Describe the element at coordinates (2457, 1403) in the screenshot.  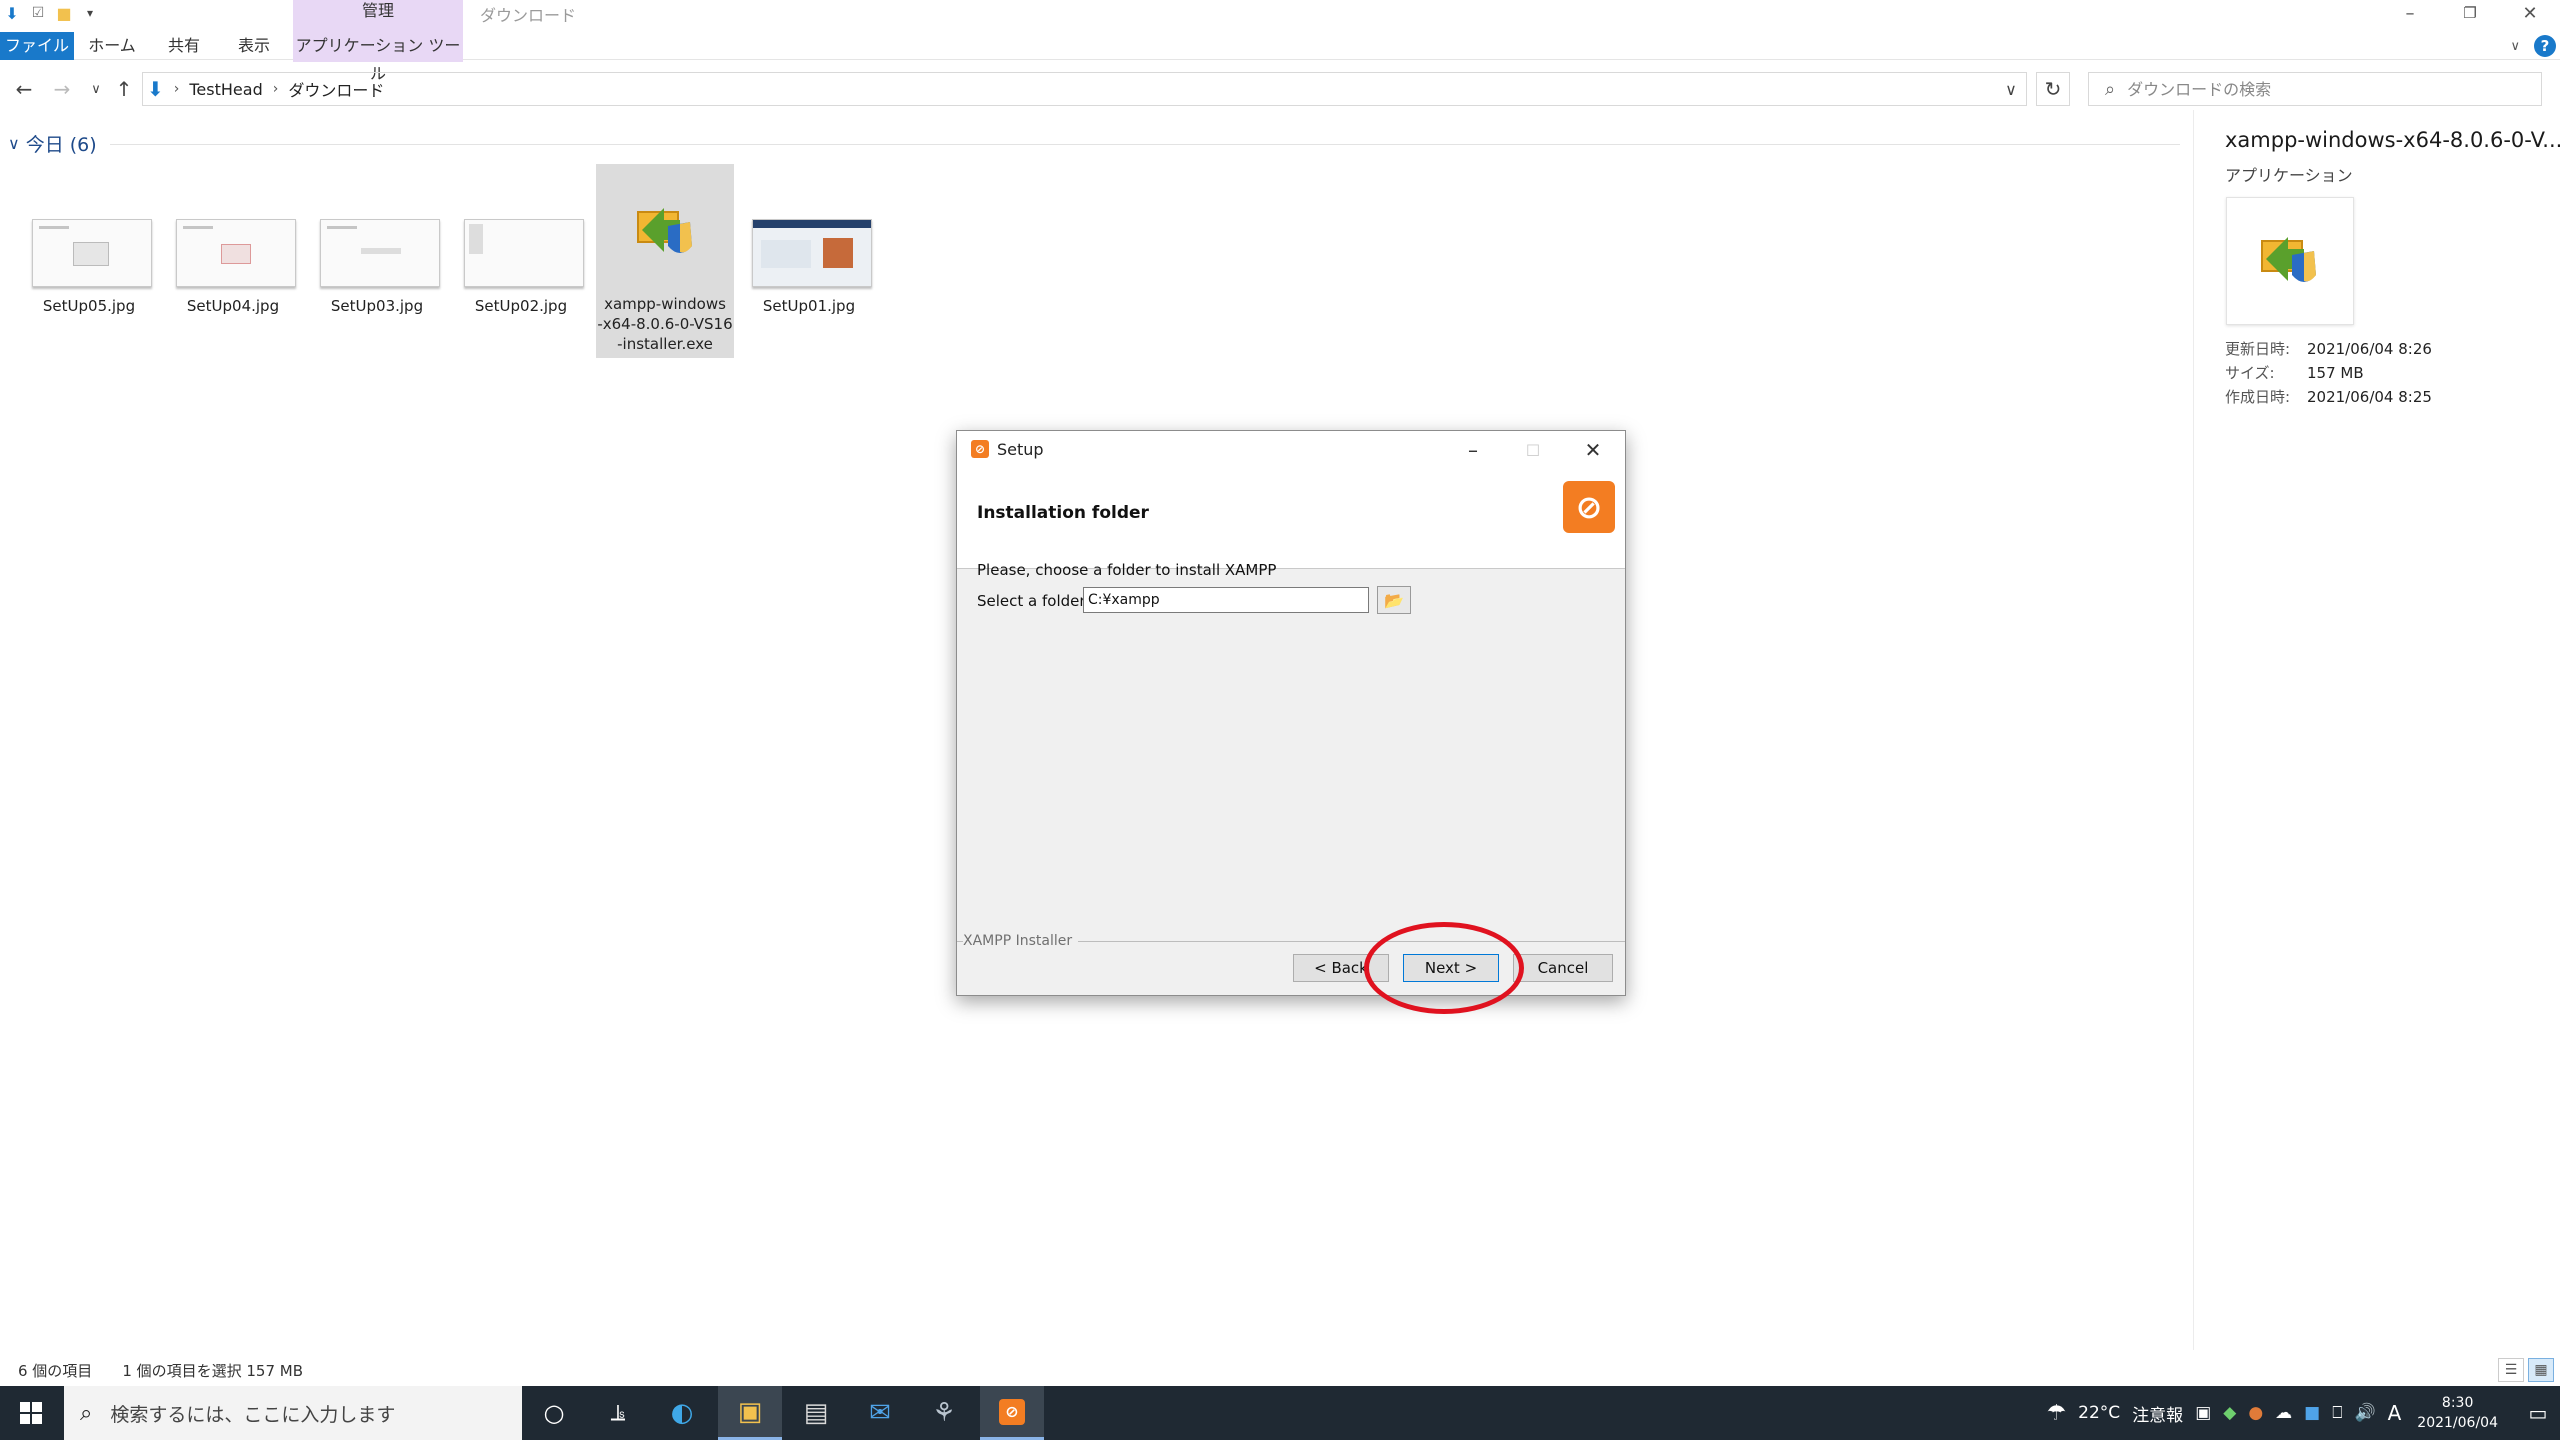
I see `clock-time: 8:30` at that location.